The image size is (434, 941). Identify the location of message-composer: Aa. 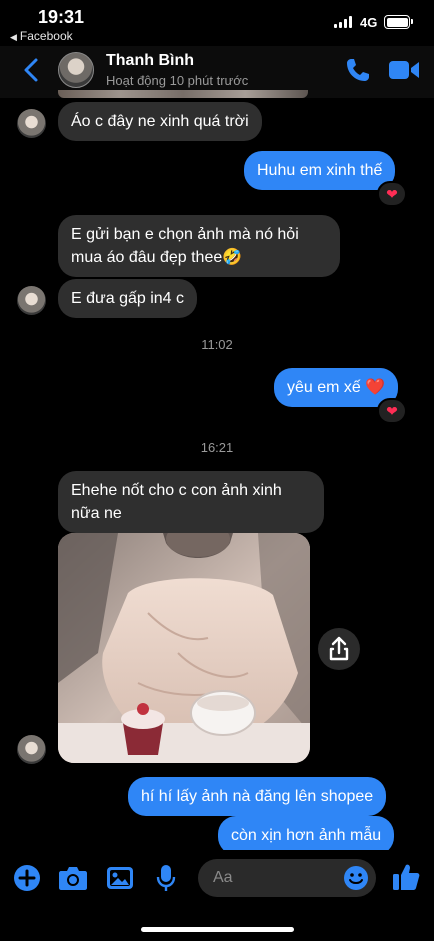
(217, 880).